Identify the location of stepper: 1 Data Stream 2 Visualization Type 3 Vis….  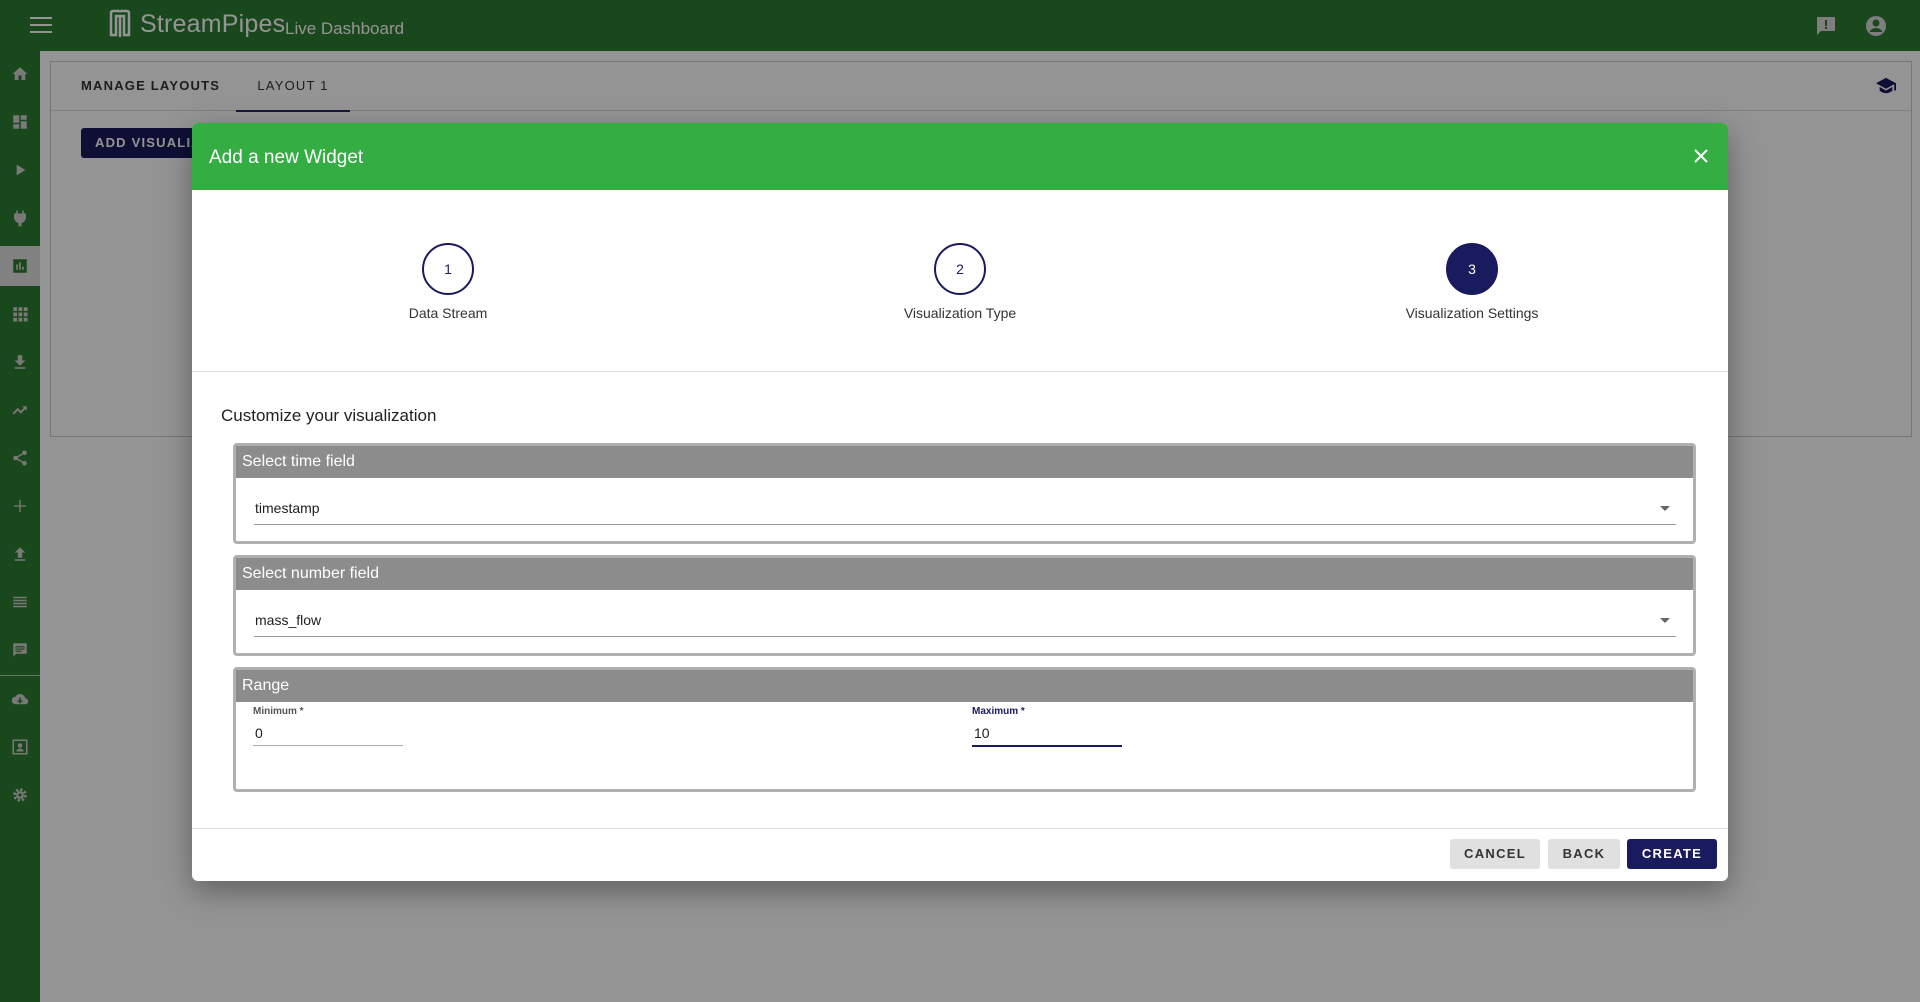
(960, 281).